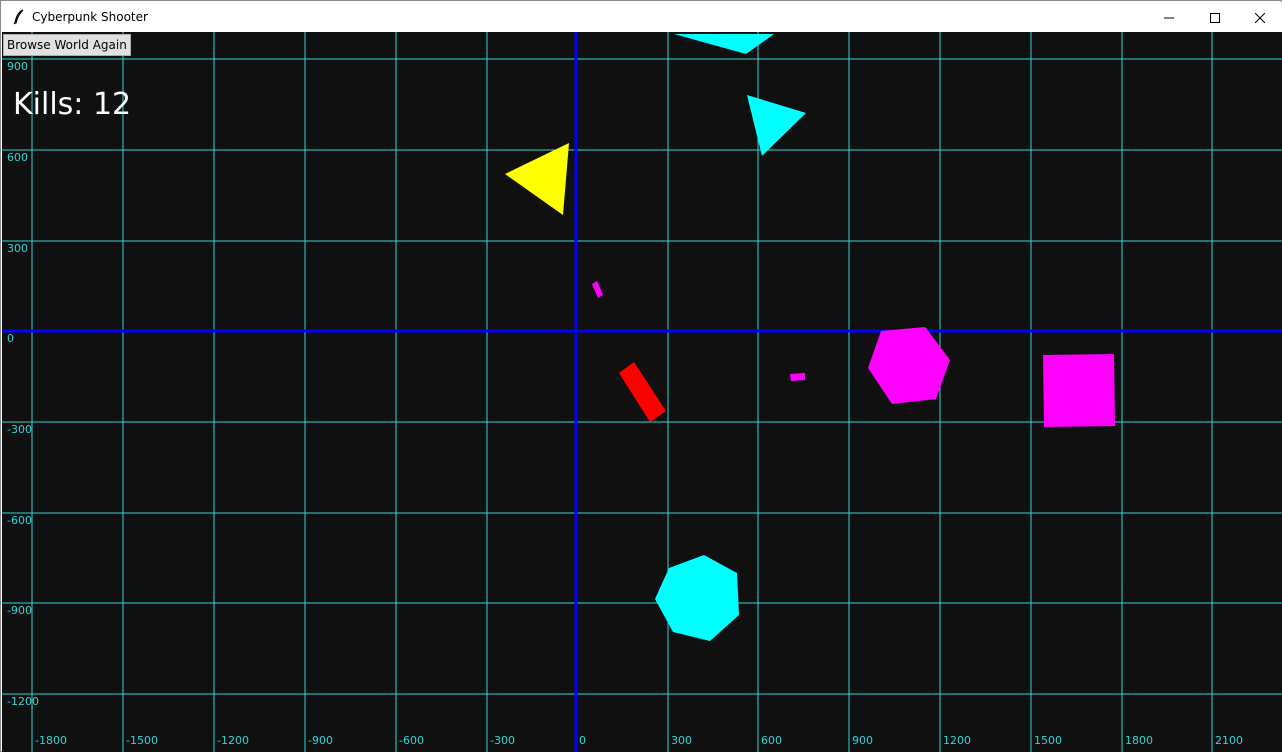 The height and width of the screenshot is (752, 1282). I want to click on magenta-square-enemy, so click(1079, 390).